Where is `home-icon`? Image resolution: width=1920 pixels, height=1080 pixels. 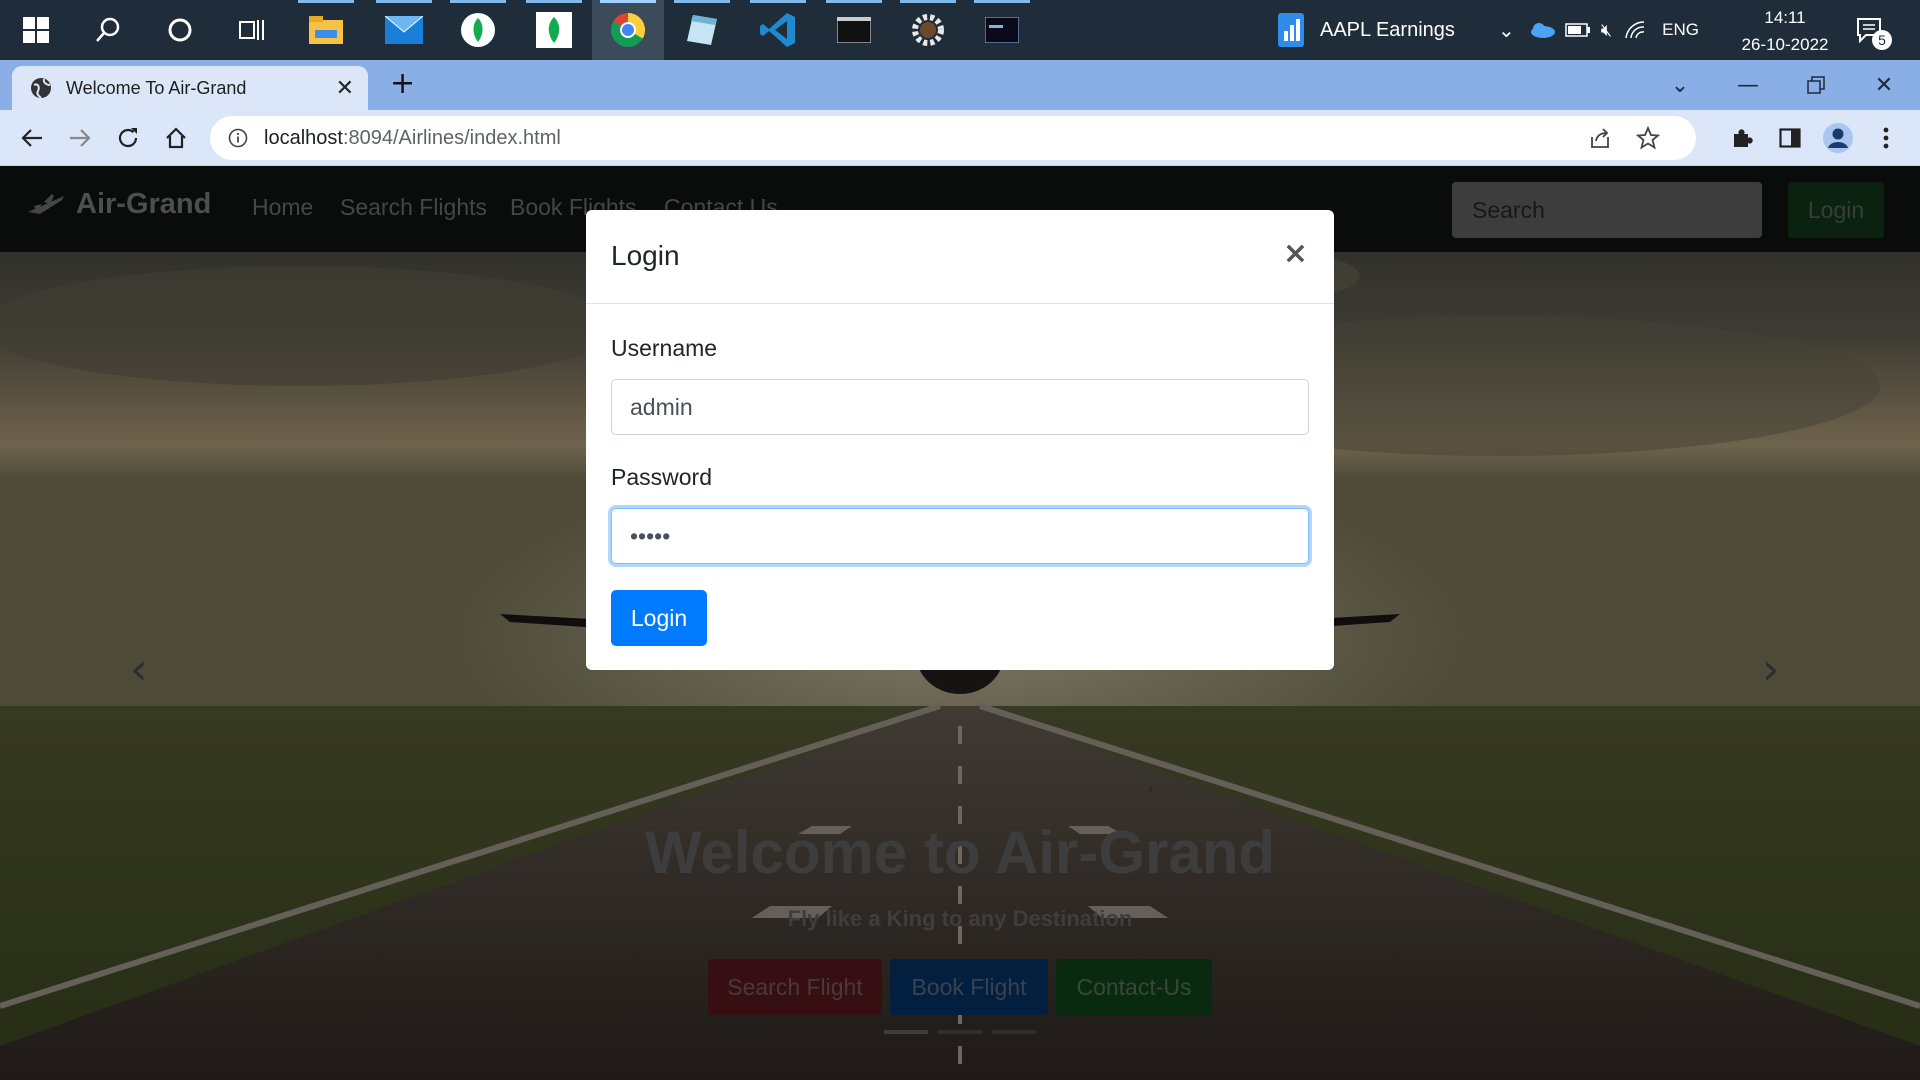
home-icon is located at coordinates (176, 138).